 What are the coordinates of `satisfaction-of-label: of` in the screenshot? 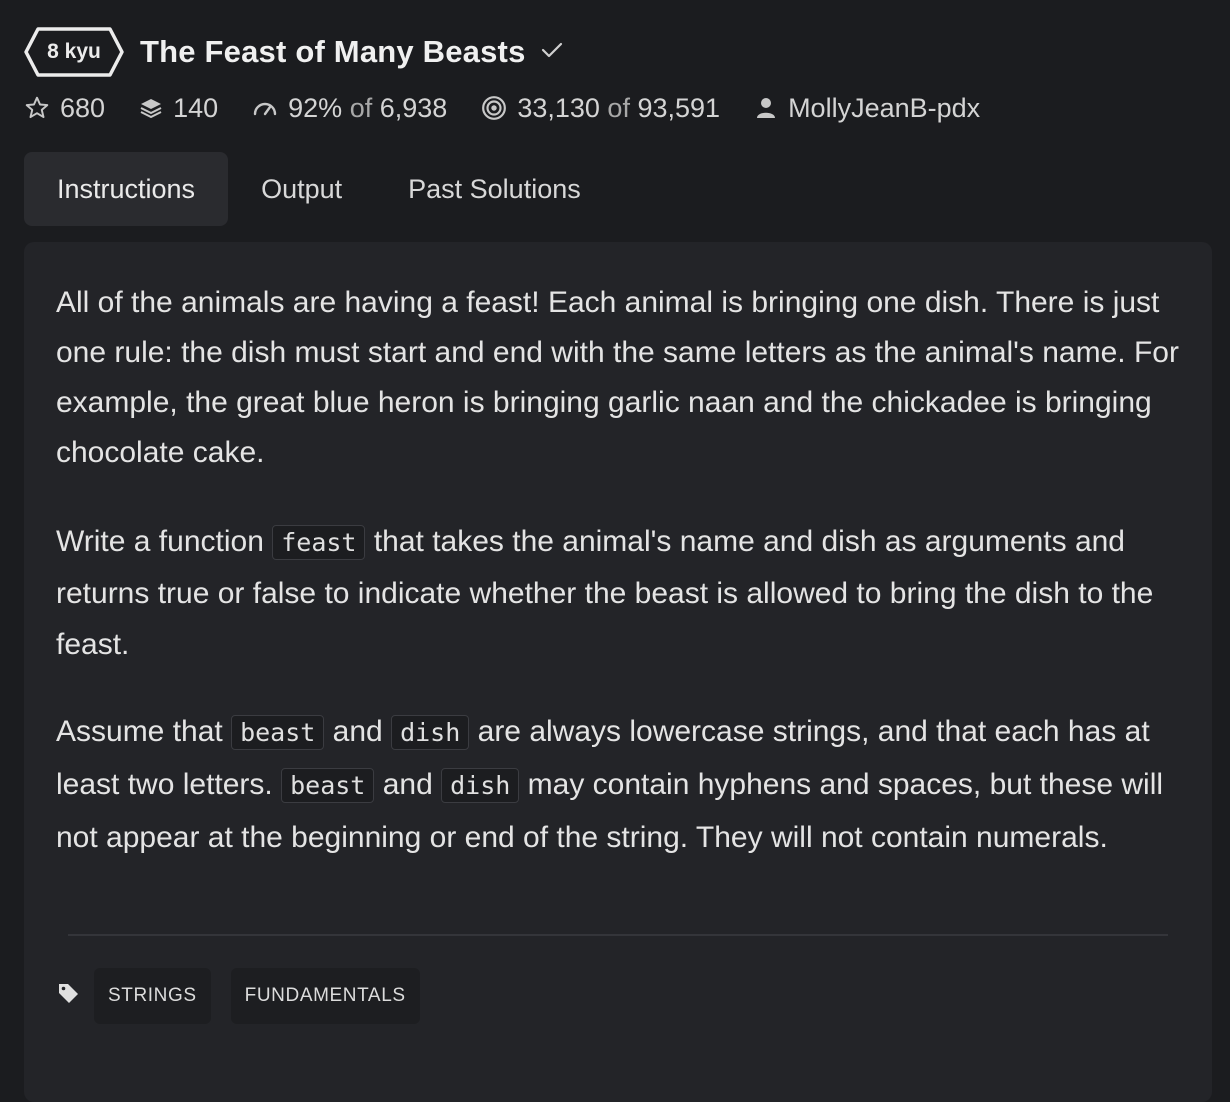 It's located at (361, 107).